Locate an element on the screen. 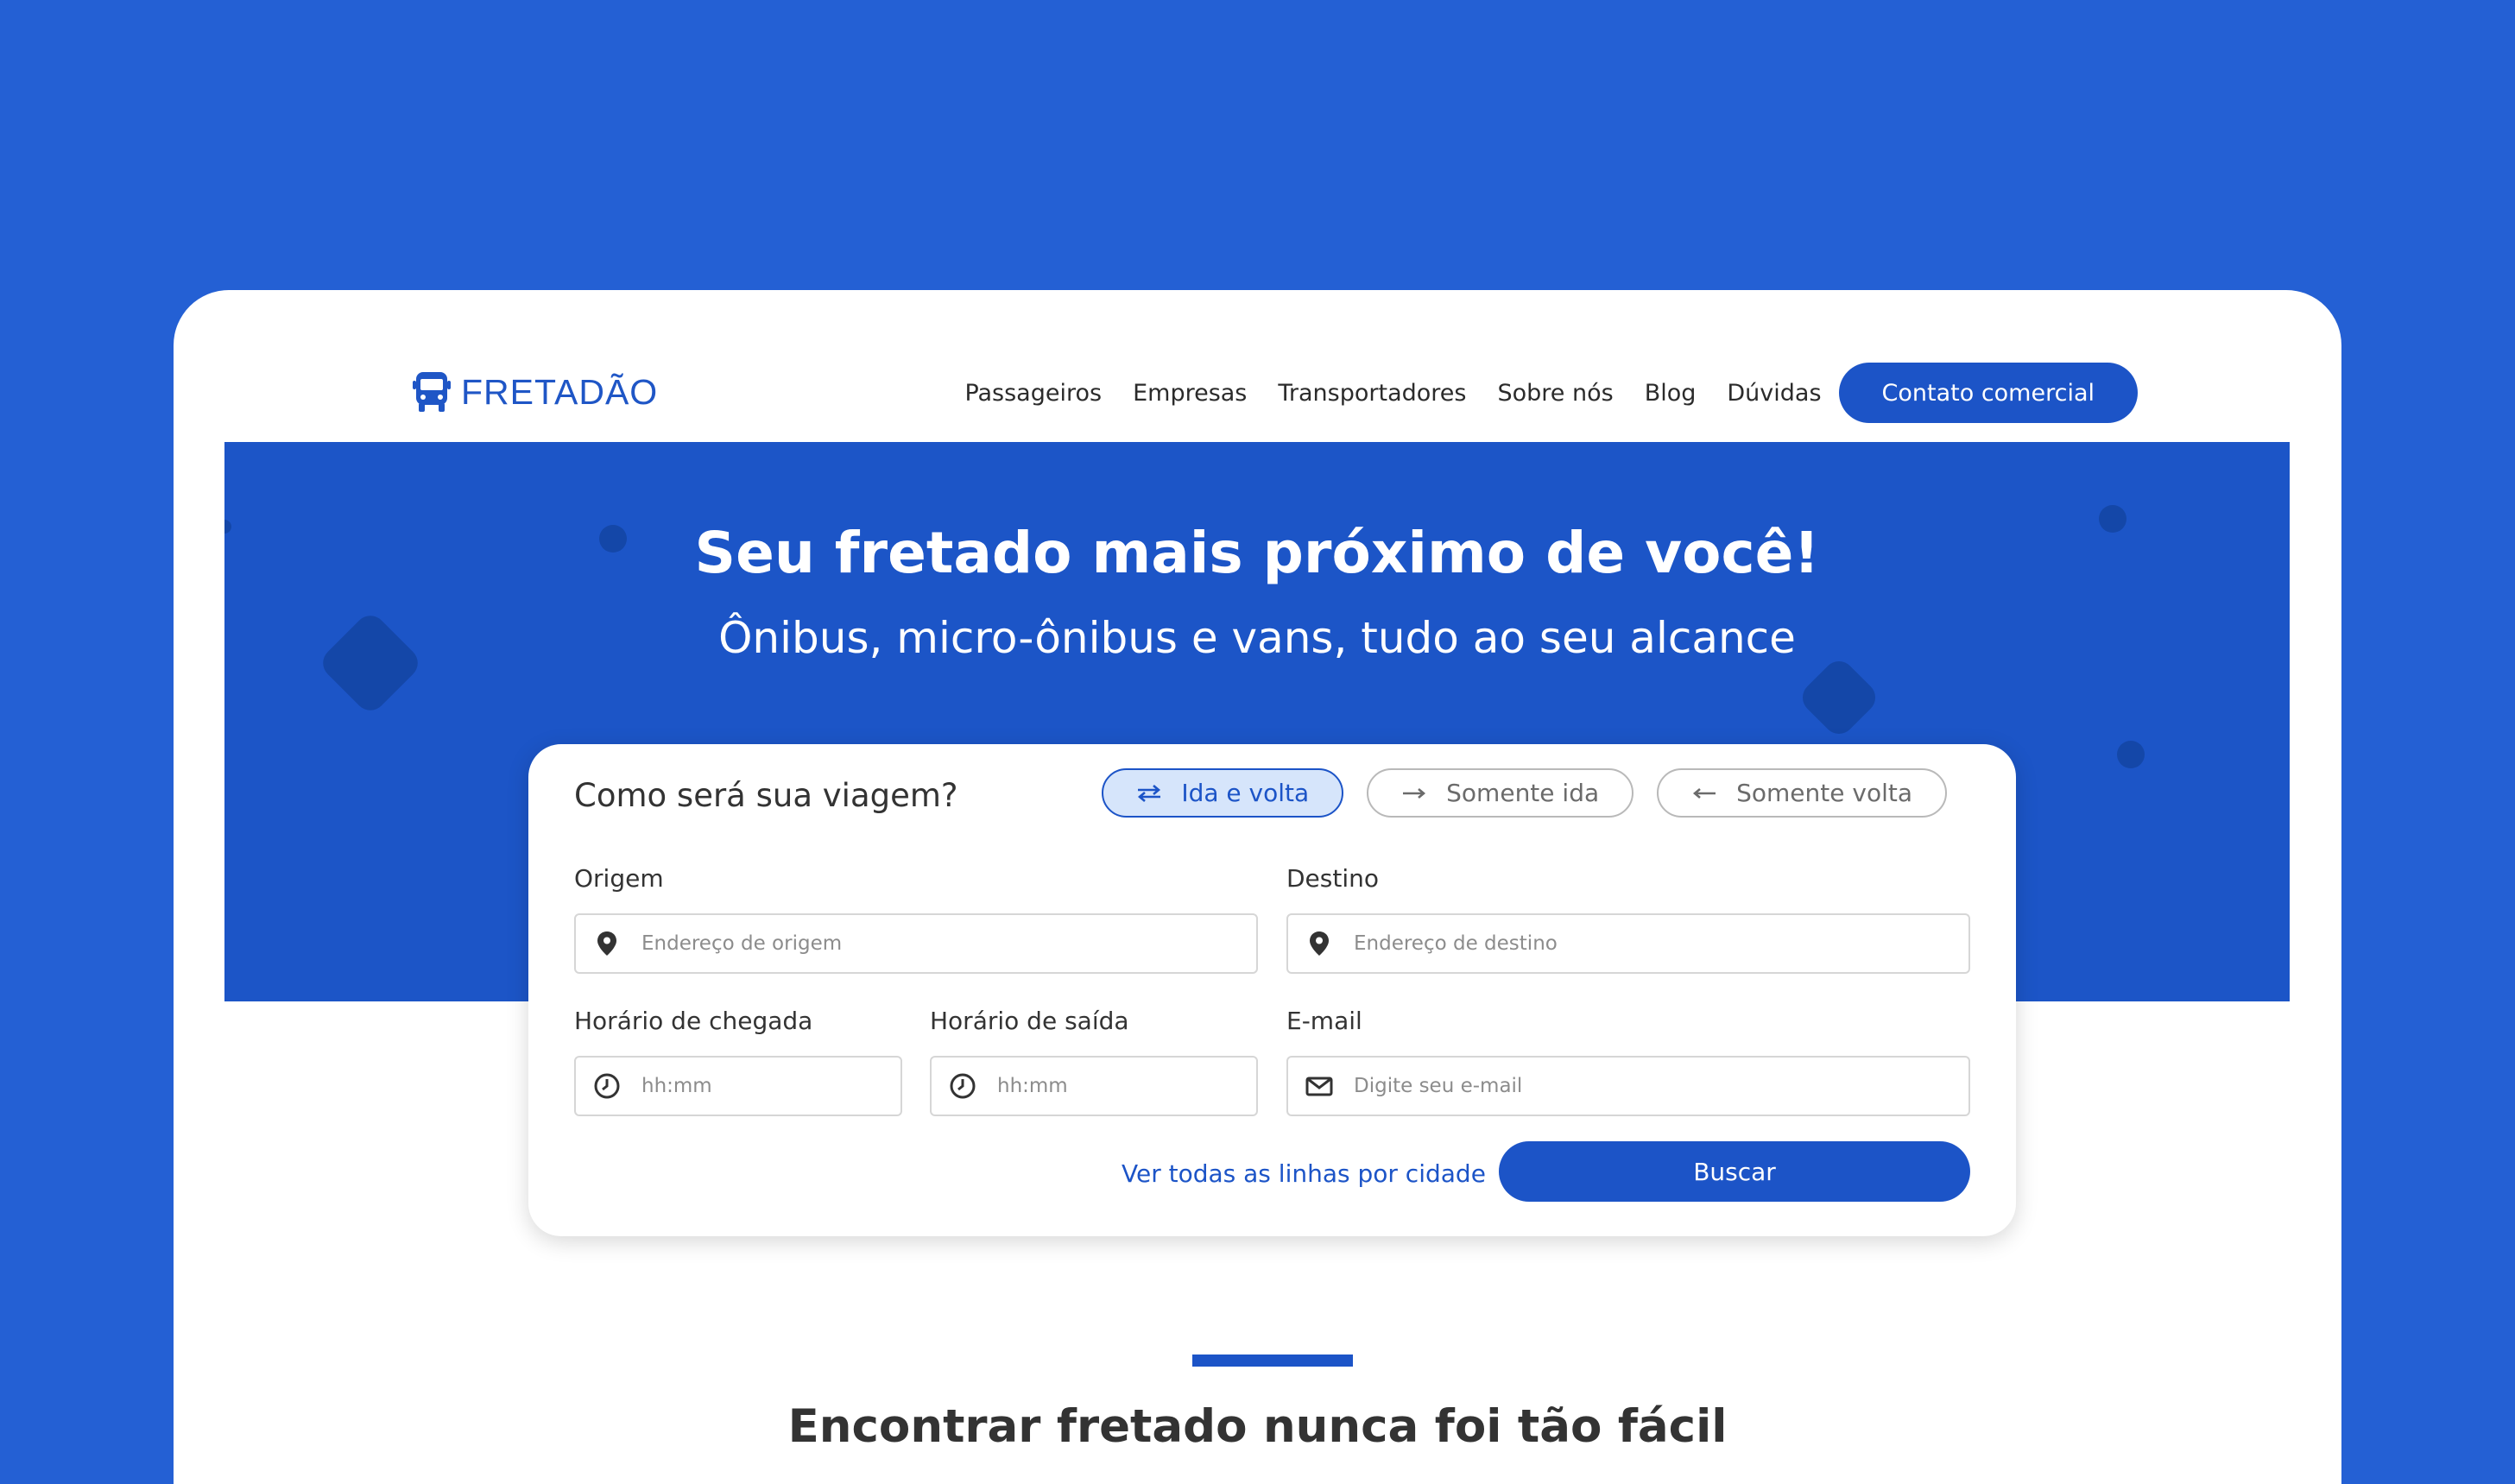 The height and width of the screenshot is (1484, 2515). swap-arrows-icon is located at coordinates (1149, 793).